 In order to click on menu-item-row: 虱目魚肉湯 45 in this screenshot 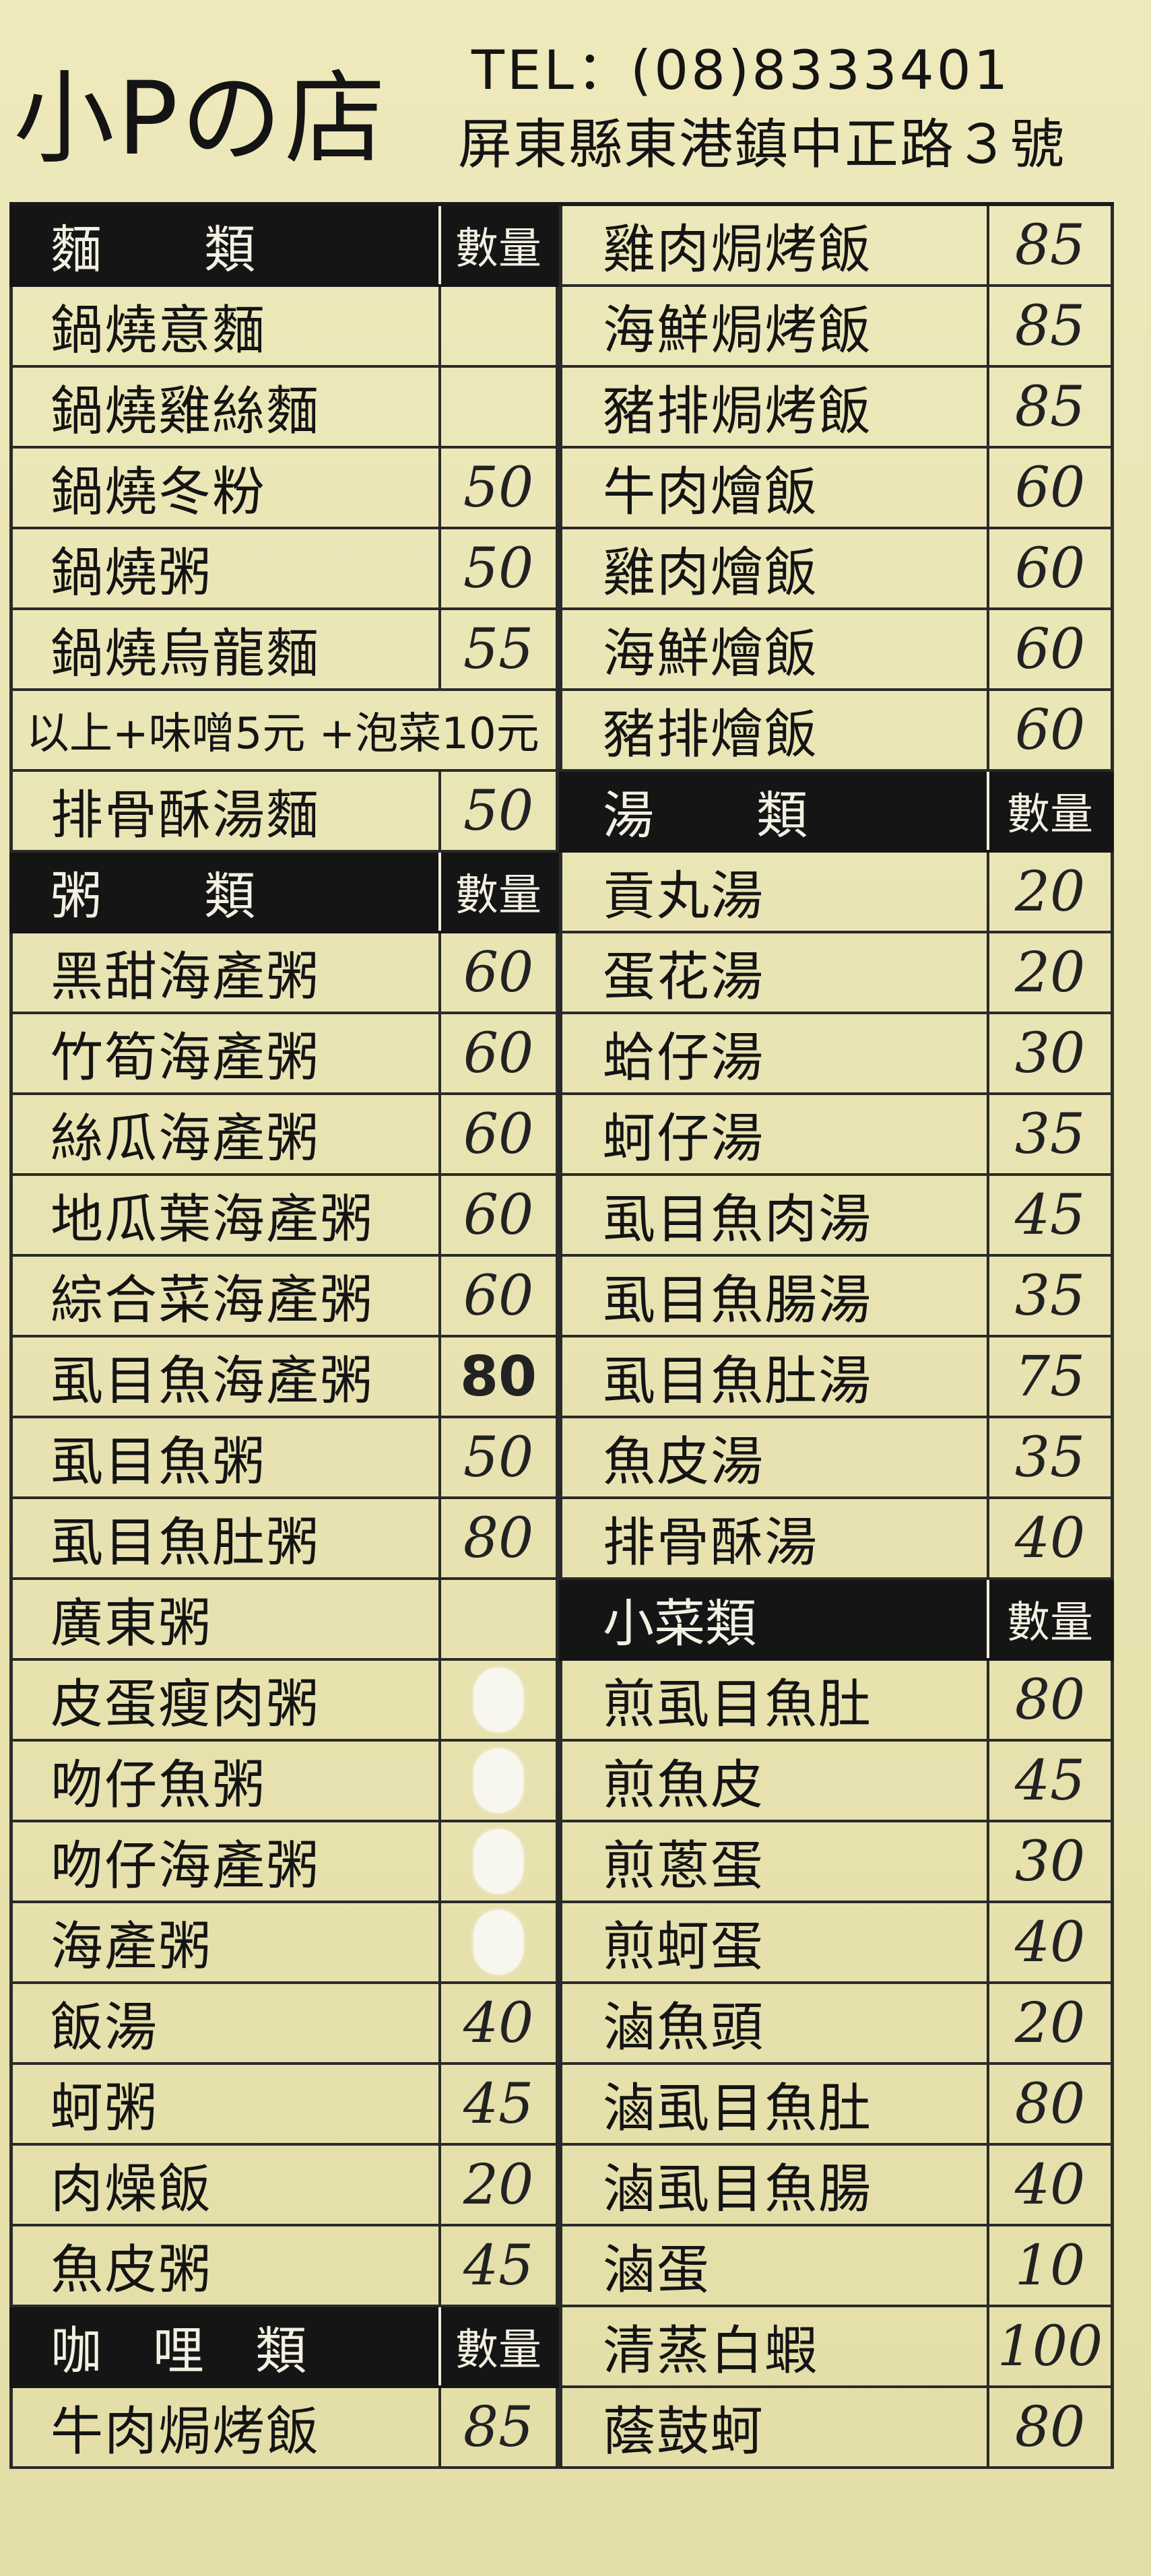, I will do `click(836, 1216)`.